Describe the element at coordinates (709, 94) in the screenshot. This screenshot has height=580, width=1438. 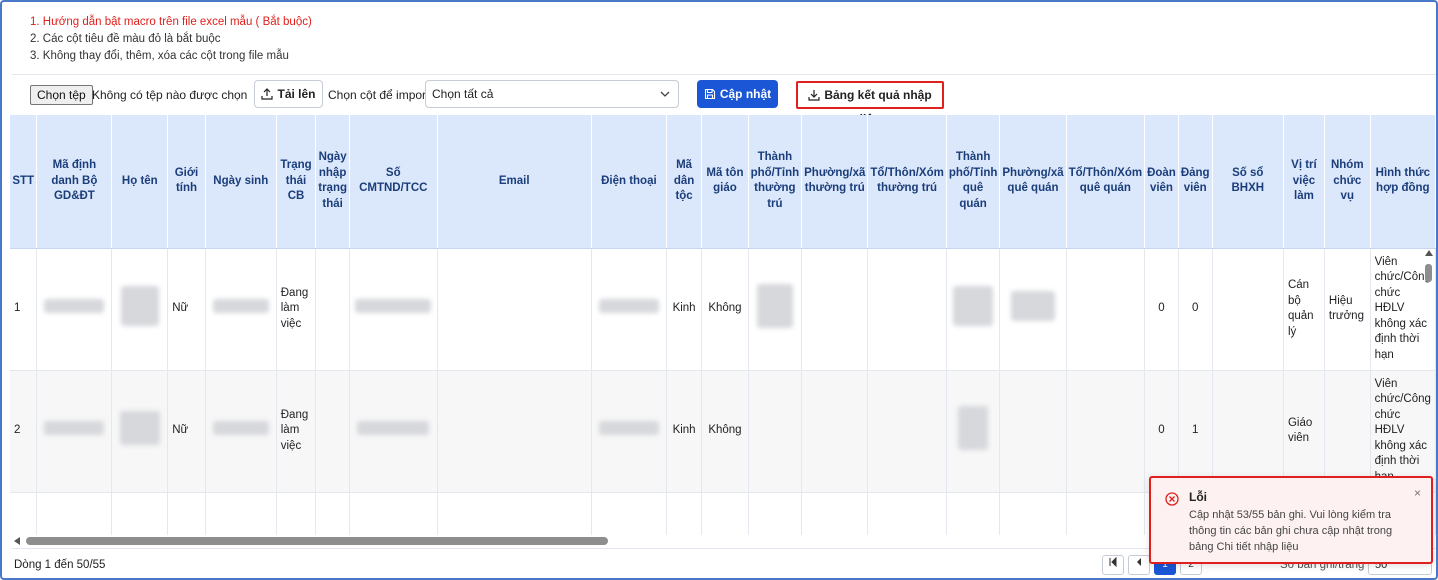
I see `save-icon` at that location.